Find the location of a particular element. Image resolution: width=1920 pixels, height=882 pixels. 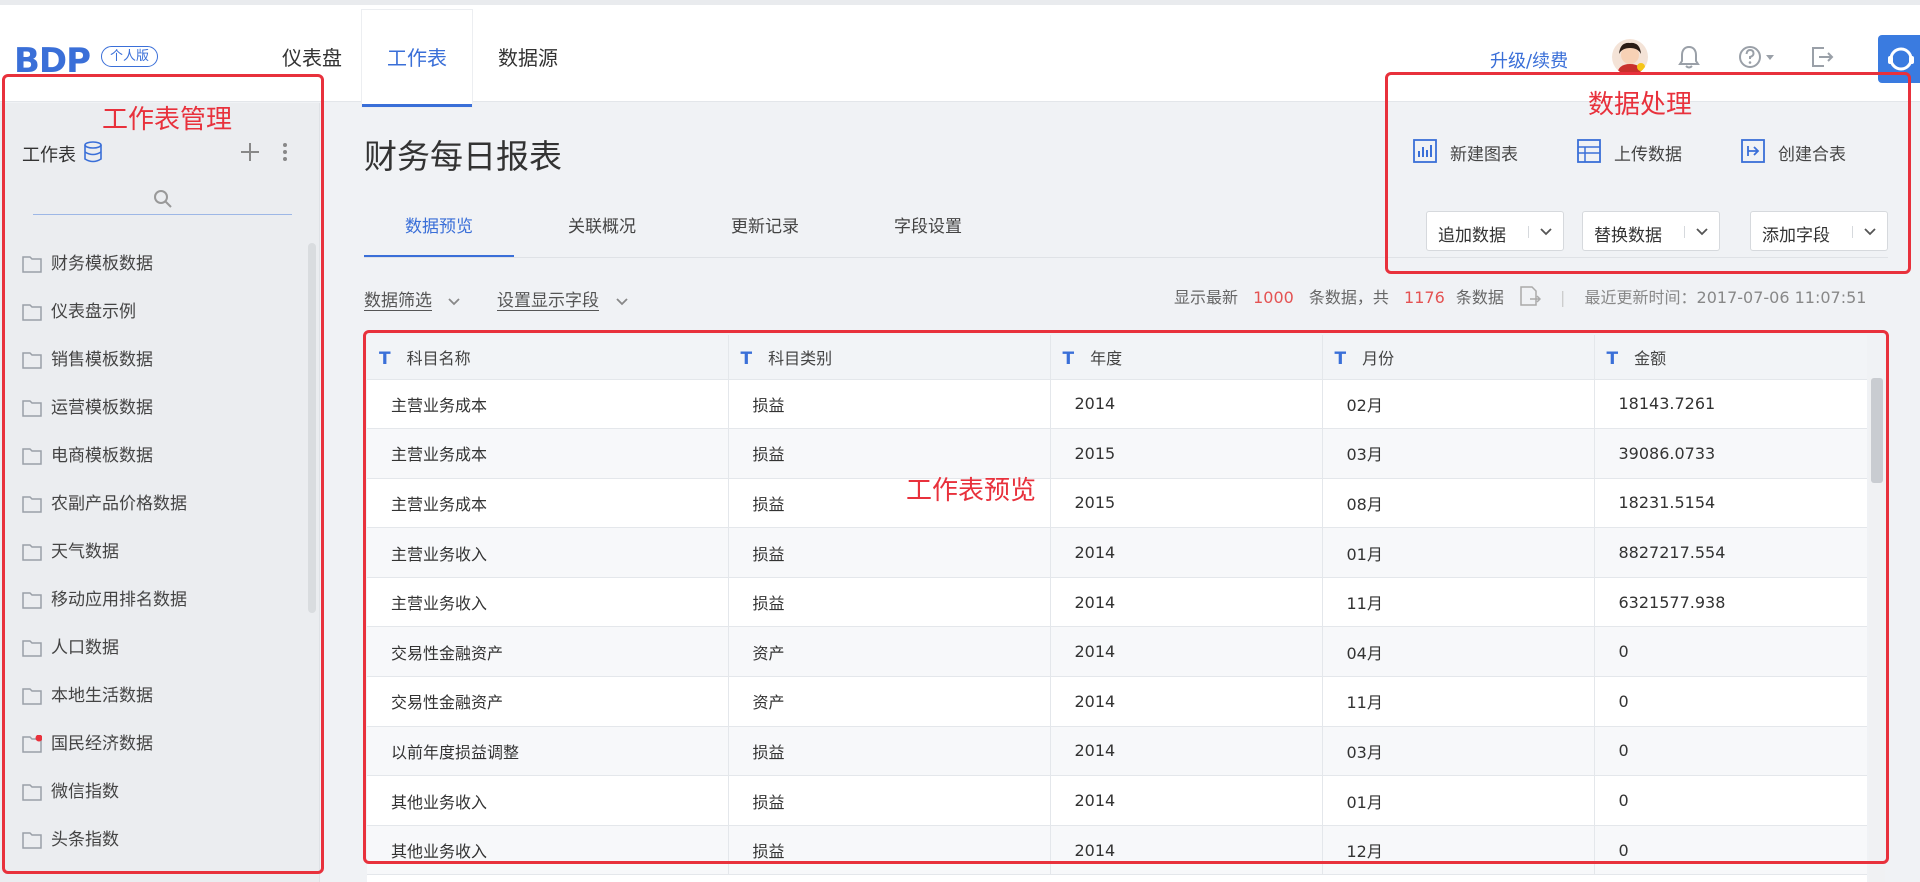

help-icon is located at coordinates (1758, 59).